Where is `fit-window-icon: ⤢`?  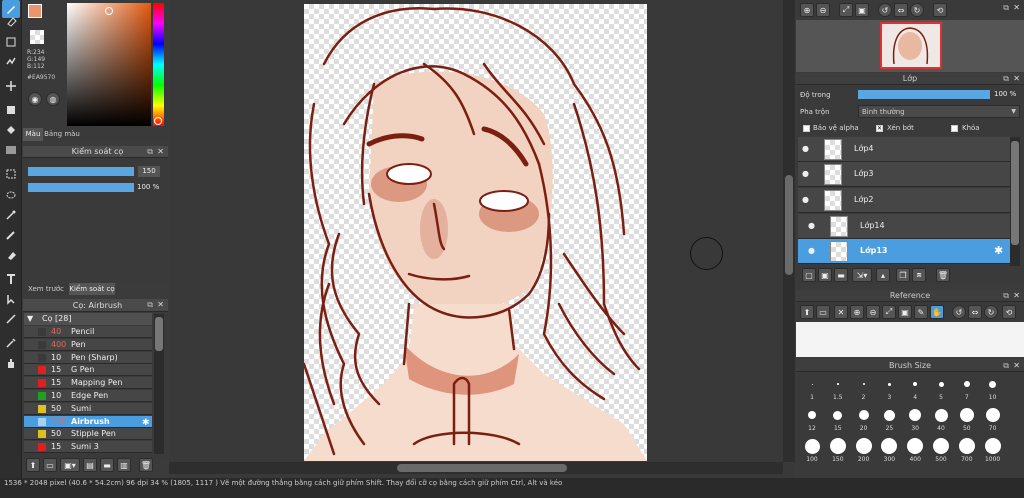
fit-window-icon: ⤢ is located at coordinates (846, 10).